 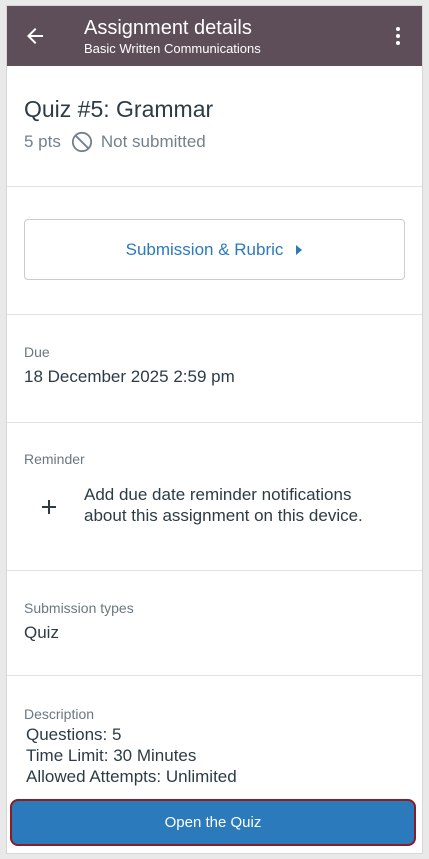 I want to click on submission-types-label: Submission types, so click(x=79, y=608).